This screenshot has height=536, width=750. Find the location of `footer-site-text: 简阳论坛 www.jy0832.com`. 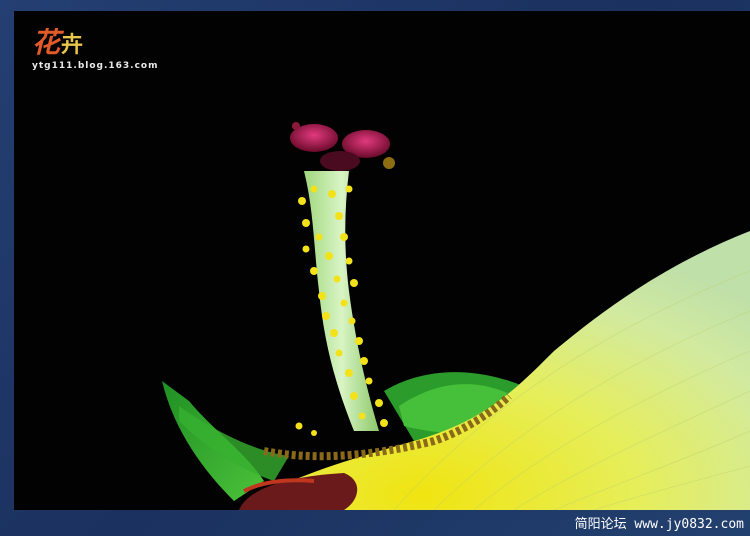

footer-site-text: 简阳论坛 www.jy0832.com is located at coordinates (659, 524).